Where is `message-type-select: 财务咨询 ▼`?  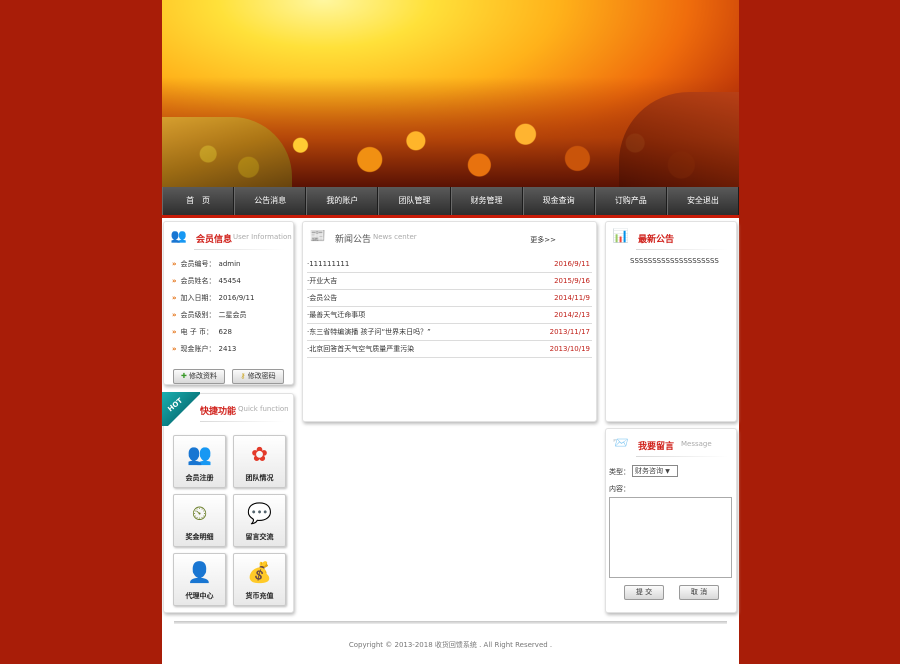
message-type-select: 财务咨询 ▼ is located at coordinates (655, 471).